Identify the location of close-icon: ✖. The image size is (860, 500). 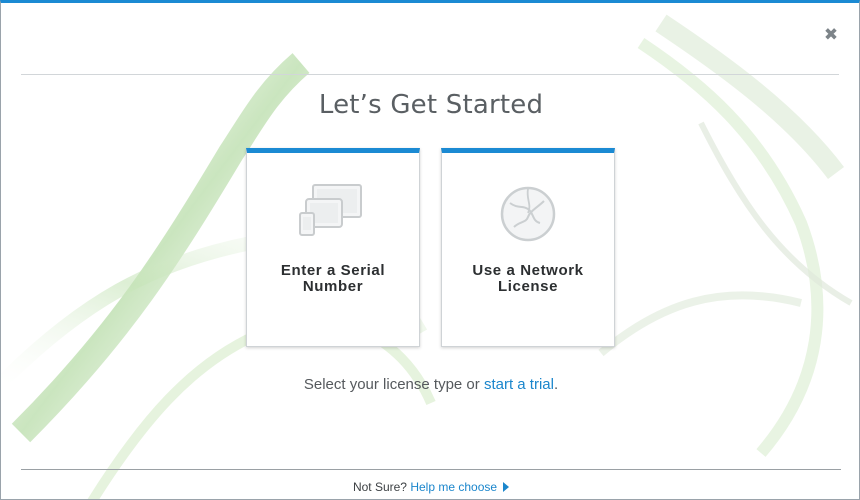
(831, 34).